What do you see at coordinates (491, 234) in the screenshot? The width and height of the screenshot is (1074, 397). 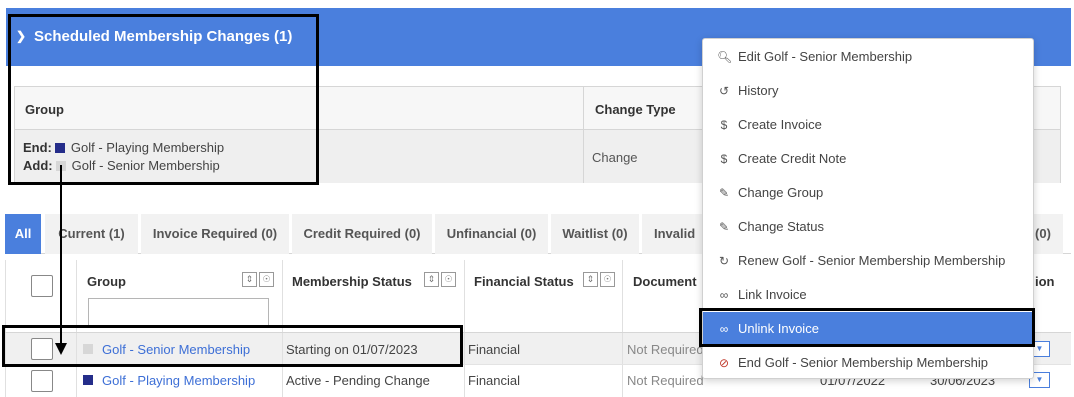 I see `tab-unfinancial: Unfinancial (0)` at bounding box center [491, 234].